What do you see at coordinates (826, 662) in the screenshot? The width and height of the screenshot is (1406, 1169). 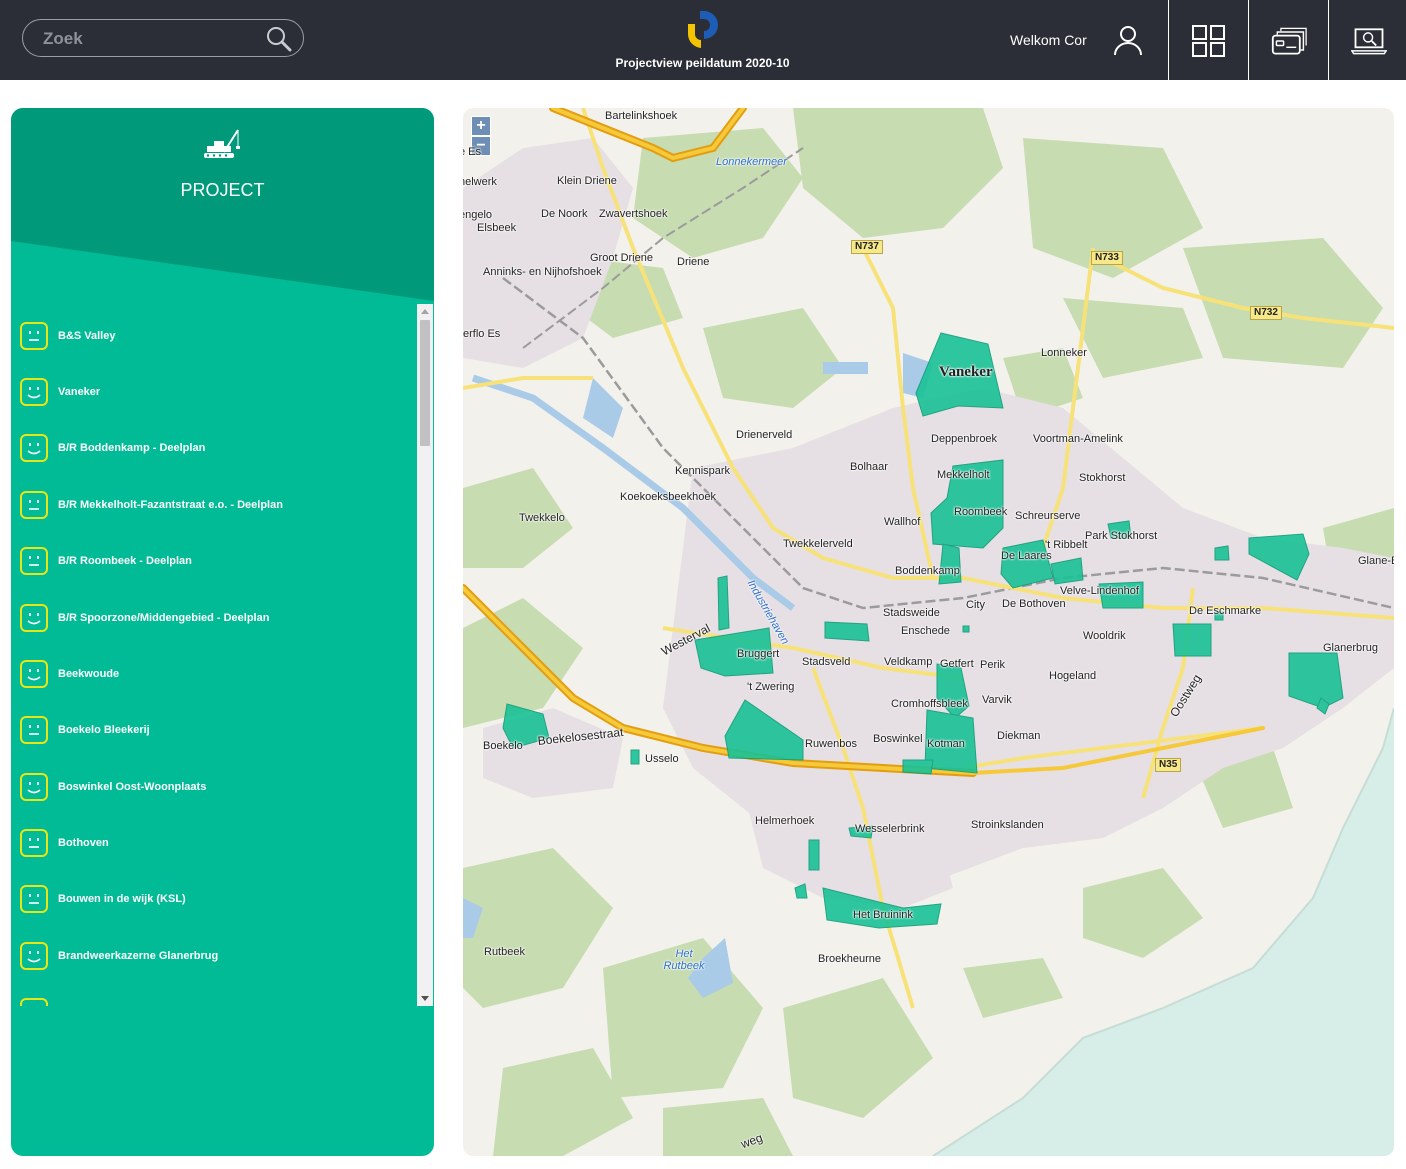 I see `map-place-label: Stadsveld` at bounding box center [826, 662].